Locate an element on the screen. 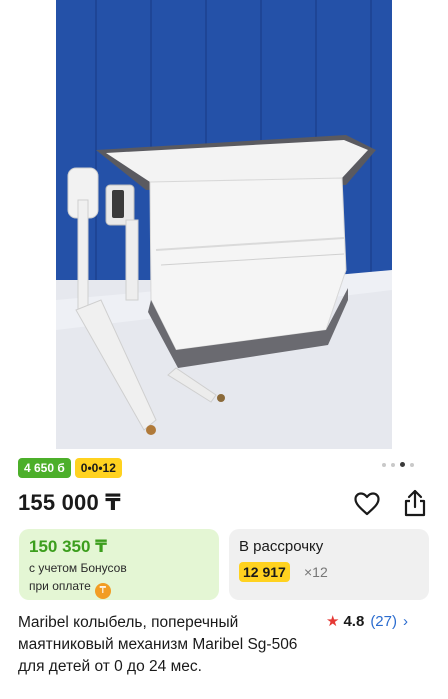  product-price: 155 000 ₸ is located at coordinates (69, 502).